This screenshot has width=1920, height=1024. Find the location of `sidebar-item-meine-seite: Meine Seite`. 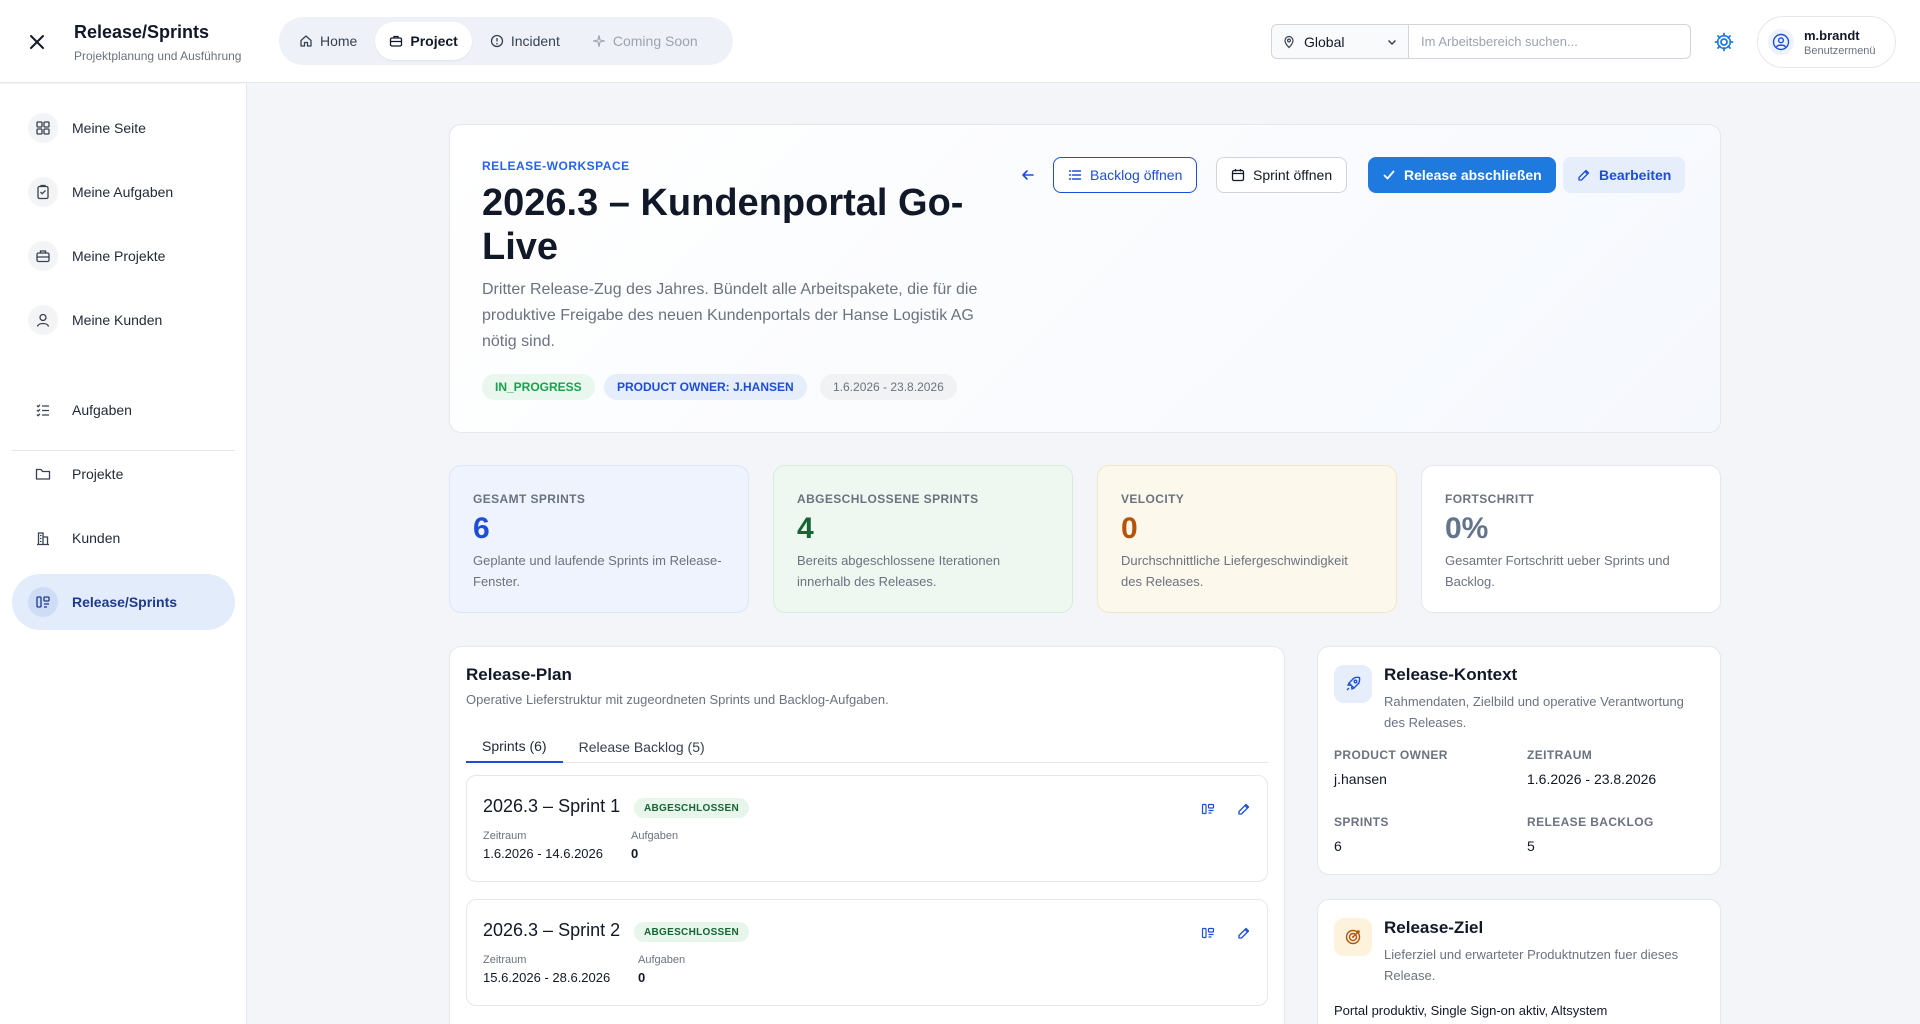

sidebar-item-meine-seite: Meine Seite is located at coordinates (123, 128).